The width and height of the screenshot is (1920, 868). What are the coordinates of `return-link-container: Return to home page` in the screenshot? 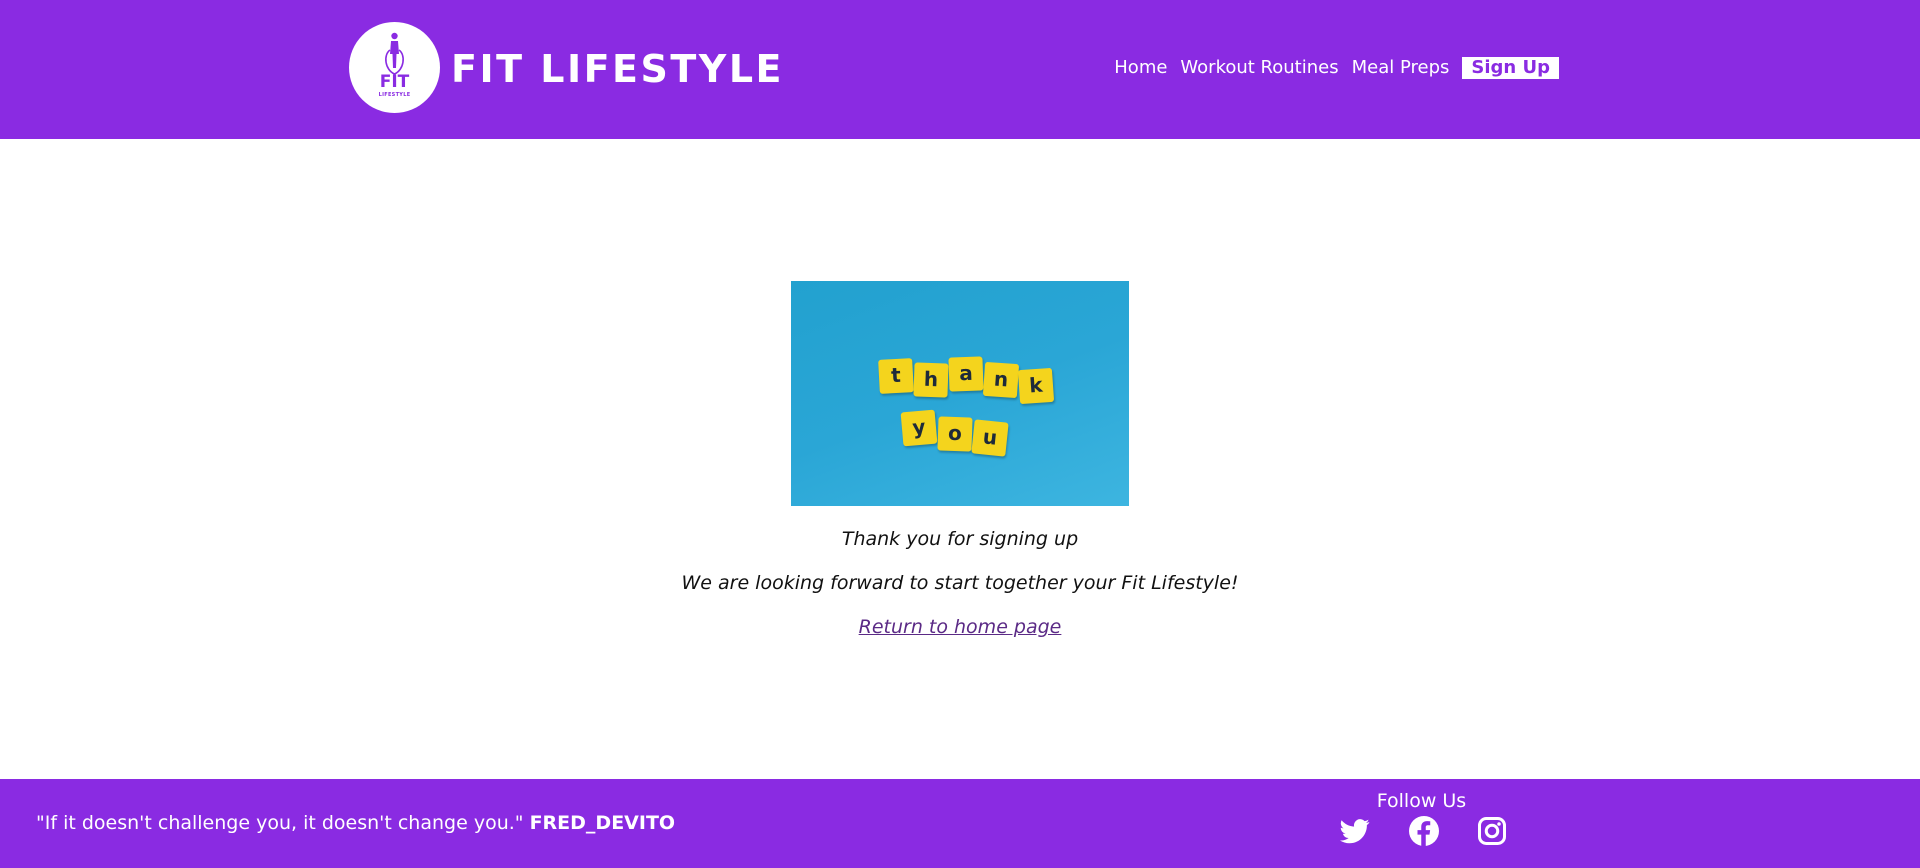 It's located at (960, 627).